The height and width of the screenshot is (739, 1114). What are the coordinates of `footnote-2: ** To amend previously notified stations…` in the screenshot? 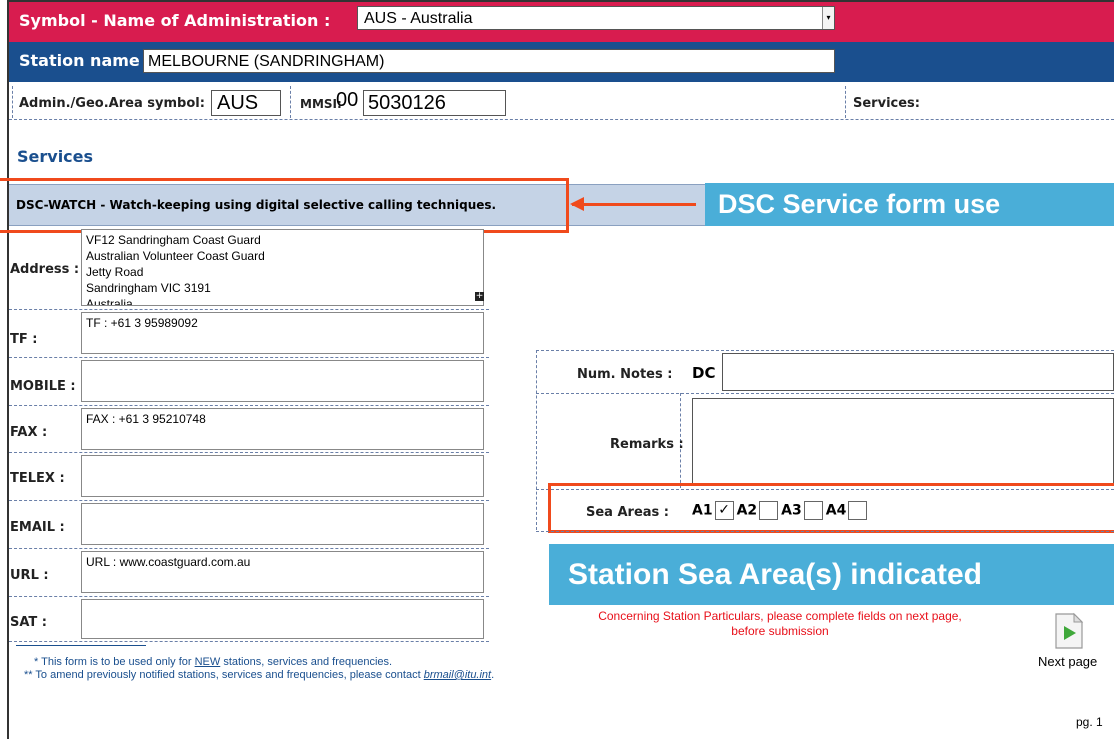 It's located at (259, 675).